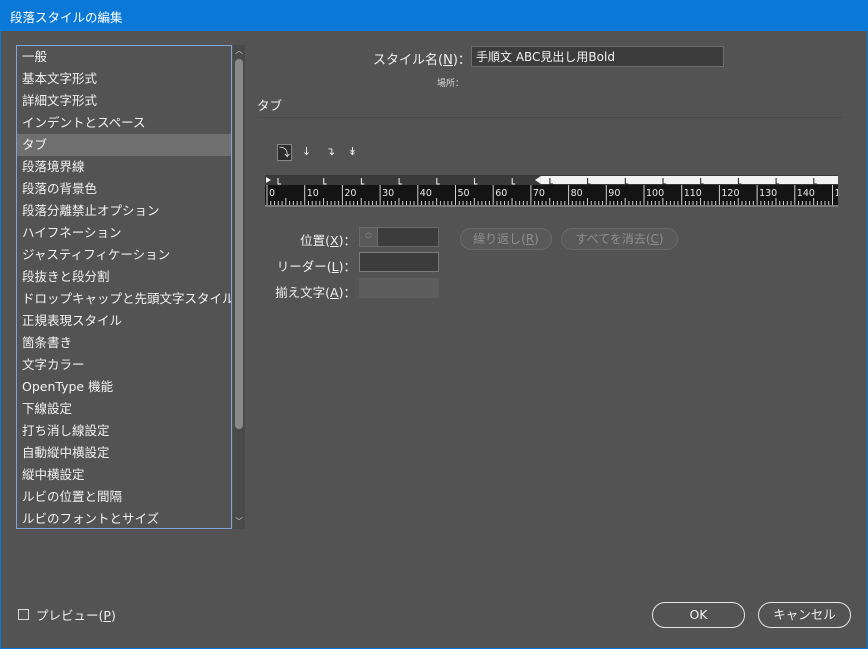 This screenshot has width=868, height=649. I want to click on scroll-down-arrow-icon: ﹀, so click(239, 521).